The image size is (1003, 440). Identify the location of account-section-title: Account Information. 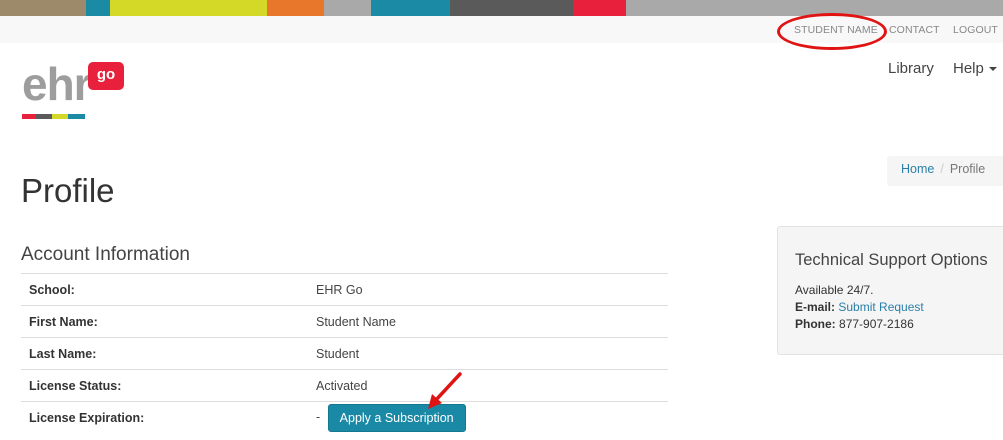
(105, 254).